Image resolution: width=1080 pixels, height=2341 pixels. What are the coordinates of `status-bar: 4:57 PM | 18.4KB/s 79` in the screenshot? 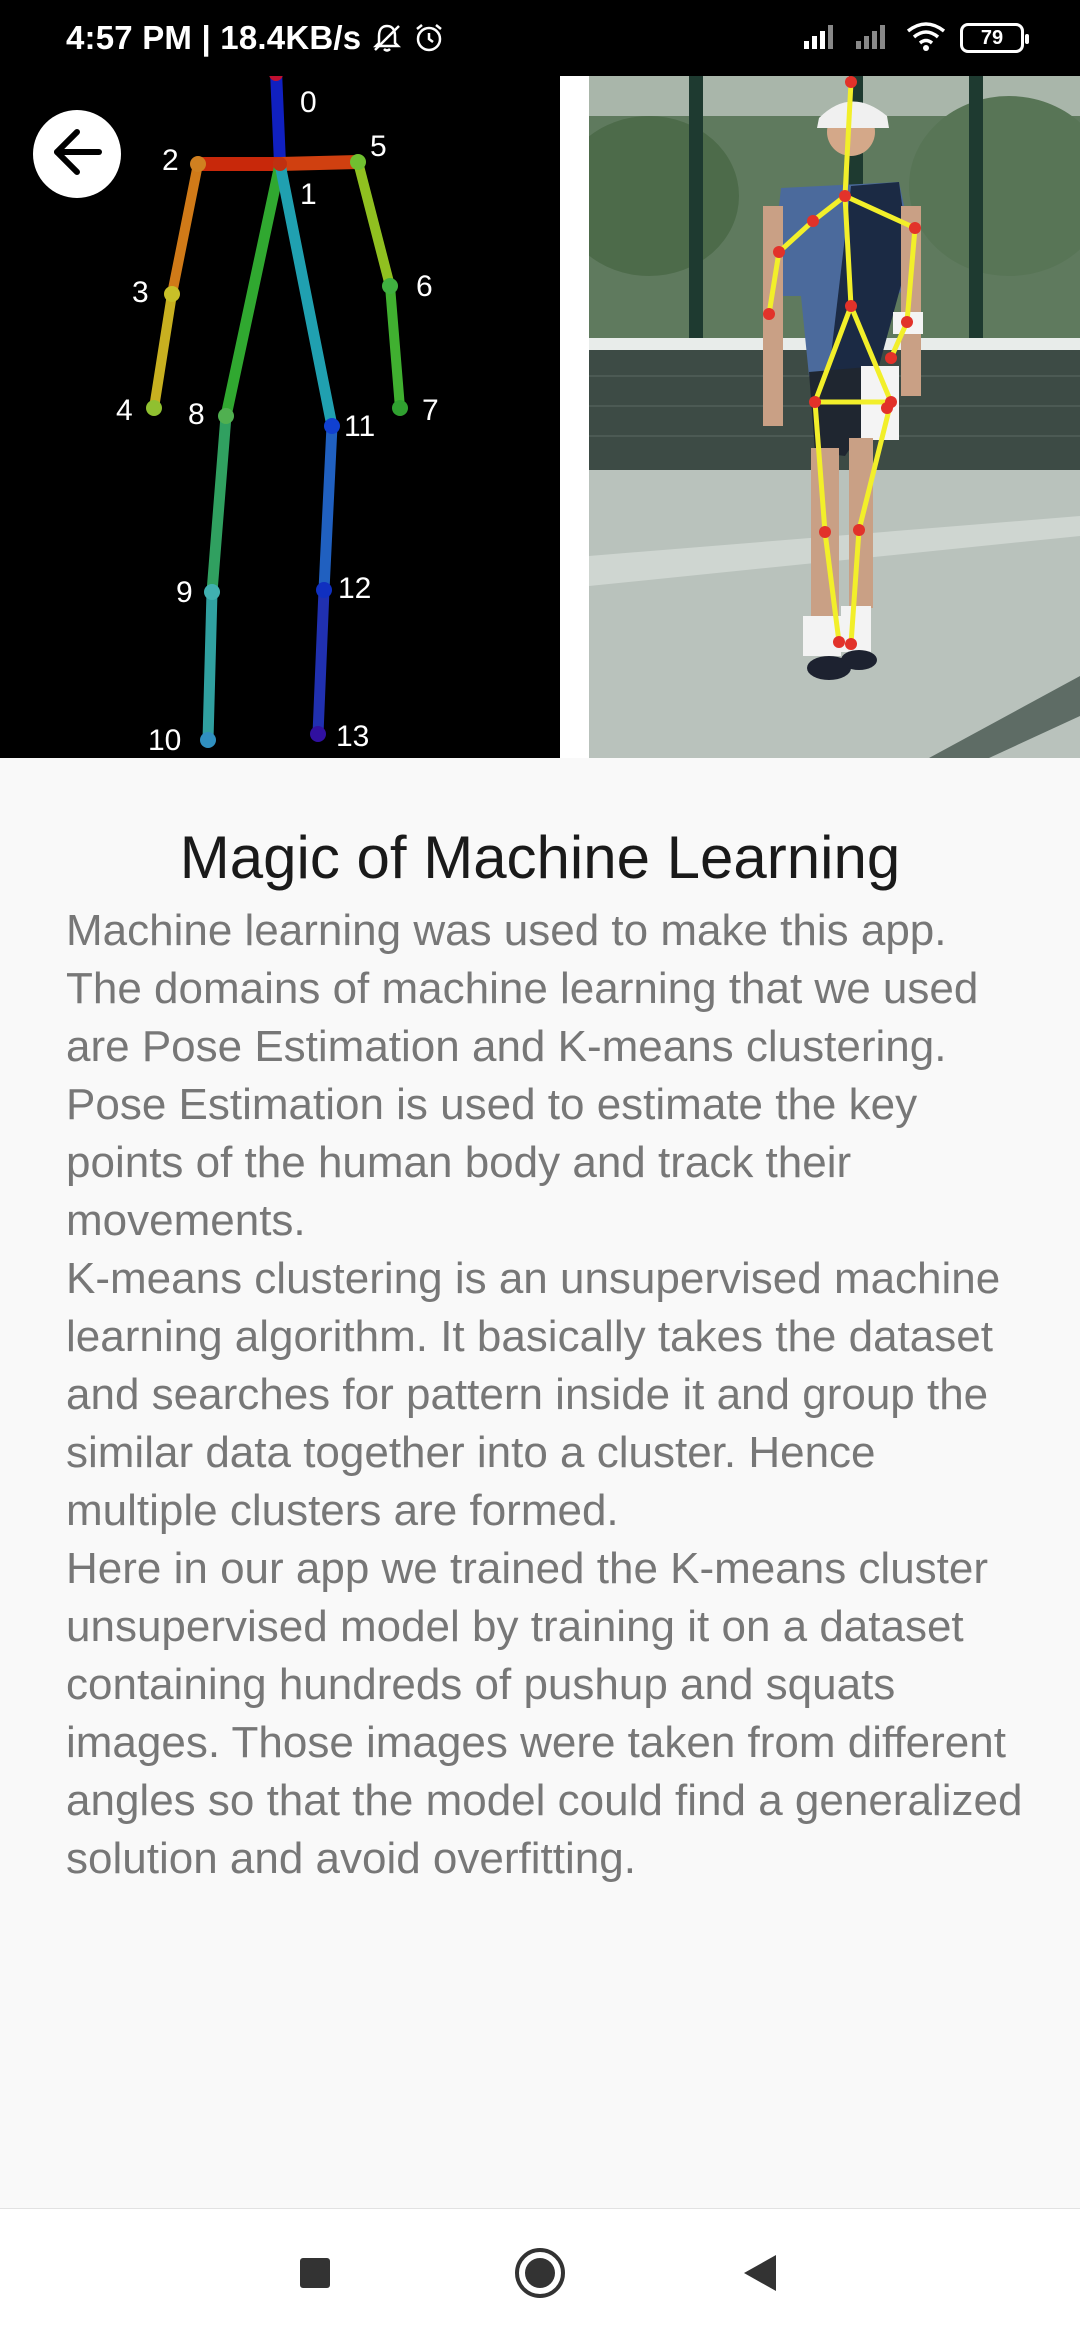 It's located at (540, 38).